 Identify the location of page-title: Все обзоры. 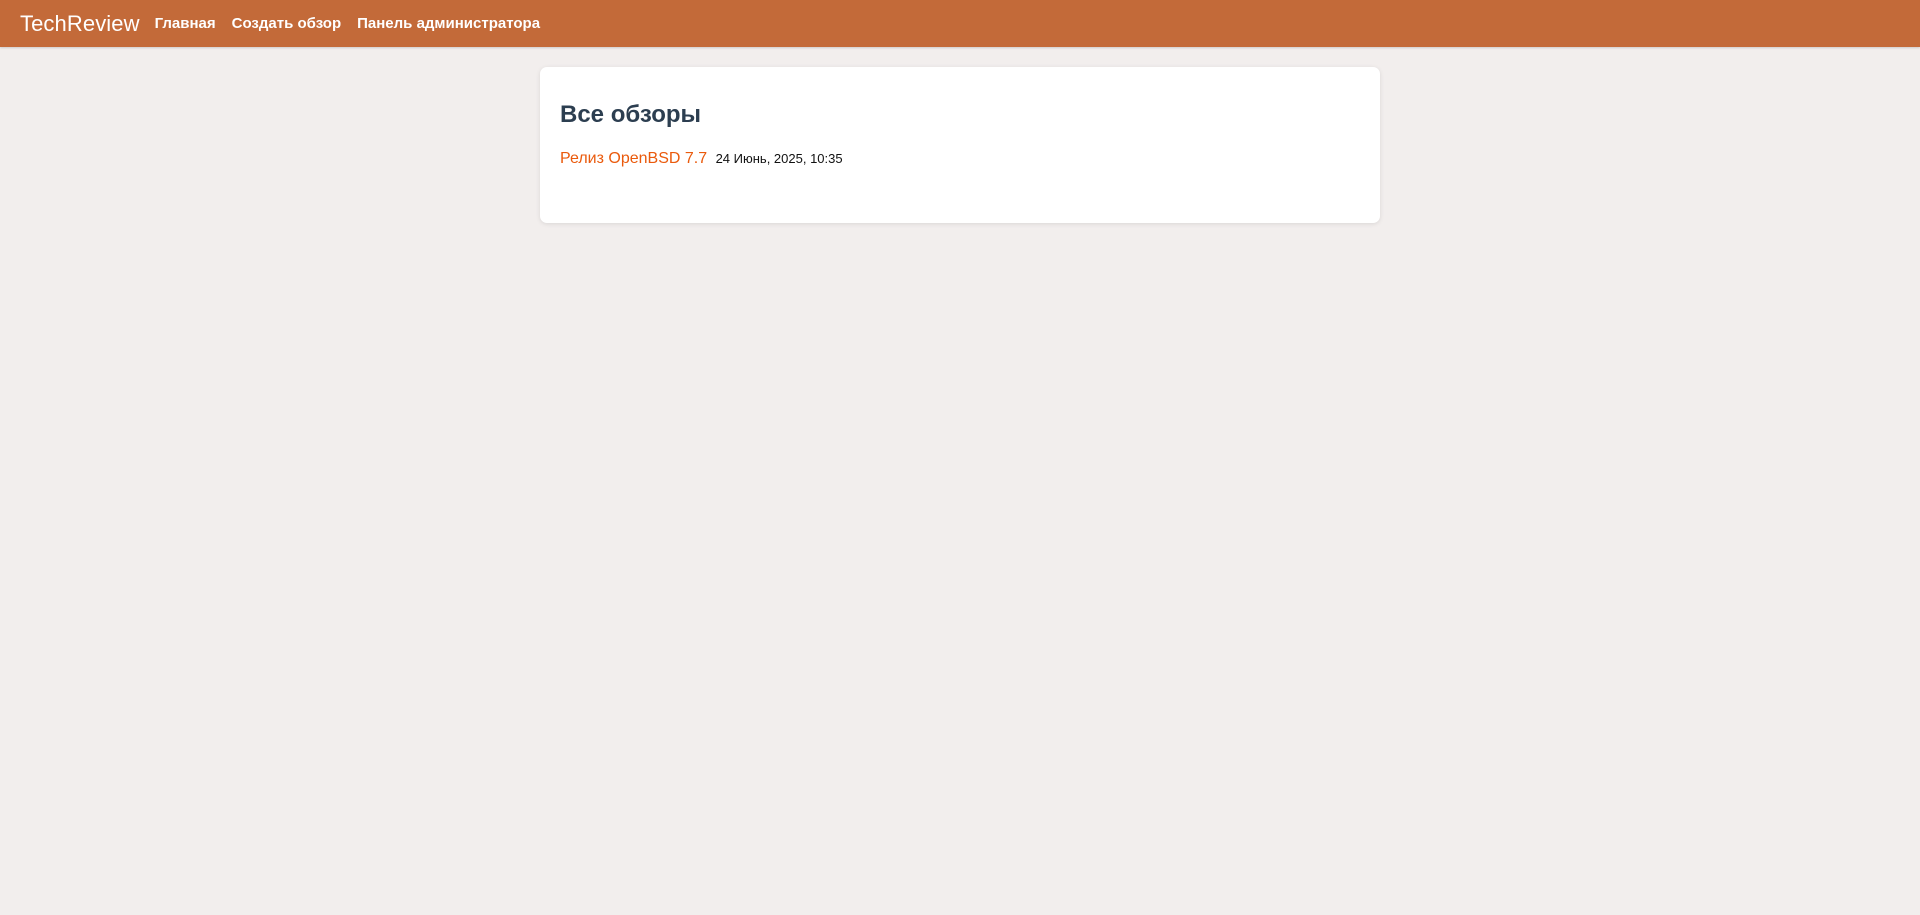
(631, 114).